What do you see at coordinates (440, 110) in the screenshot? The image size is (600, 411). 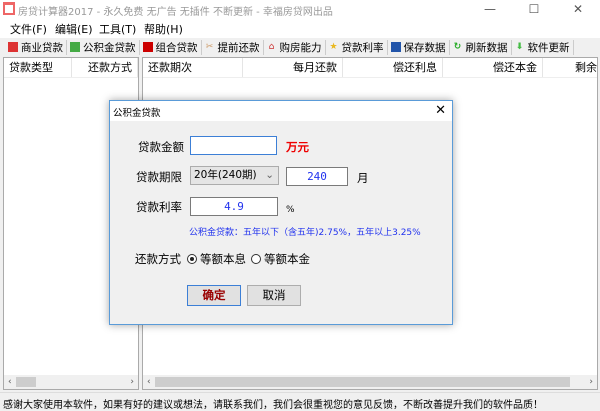 I see `dialog-close-button: ✕` at bounding box center [440, 110].